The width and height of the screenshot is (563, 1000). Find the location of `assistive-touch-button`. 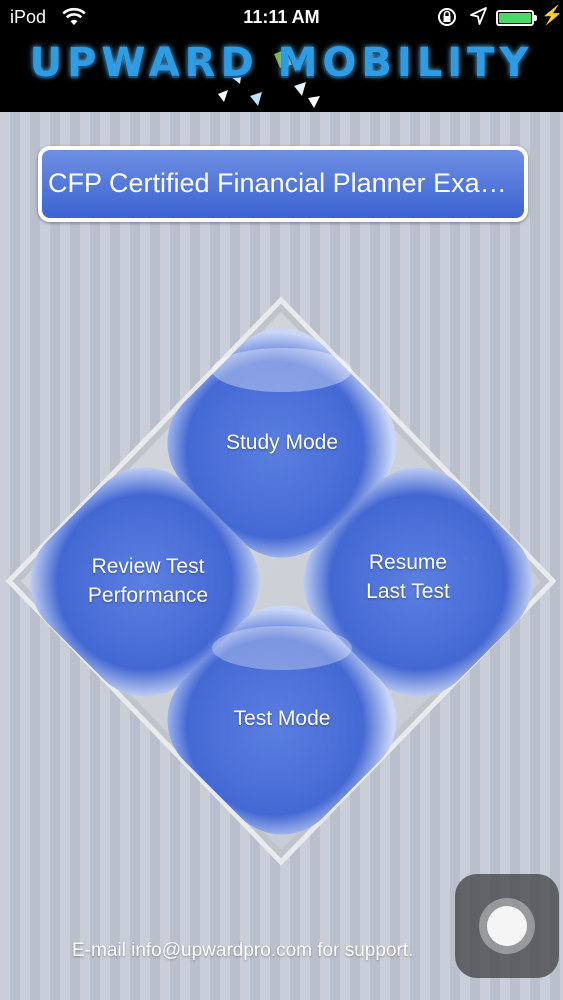

assistive-touch-button is located at coordinates (507, 926).